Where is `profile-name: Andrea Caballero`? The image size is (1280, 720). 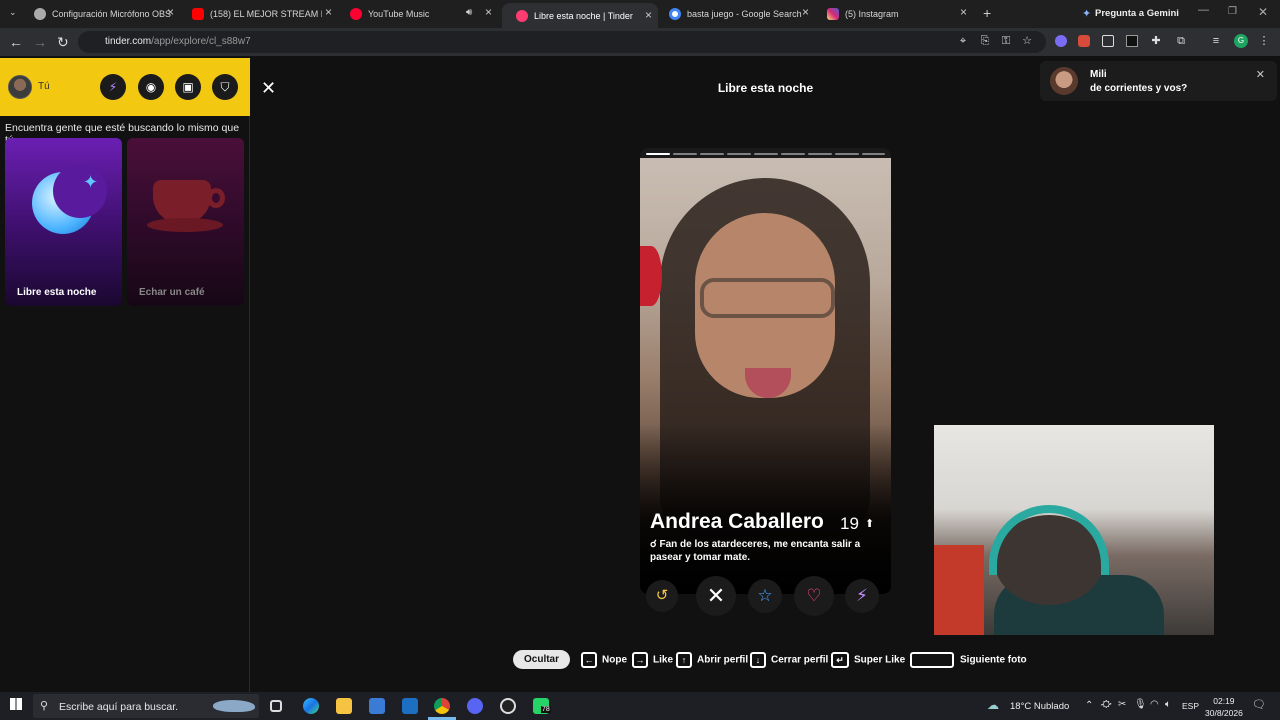 profile-name: Andrea Caballero is located at coordinates (737, 521).